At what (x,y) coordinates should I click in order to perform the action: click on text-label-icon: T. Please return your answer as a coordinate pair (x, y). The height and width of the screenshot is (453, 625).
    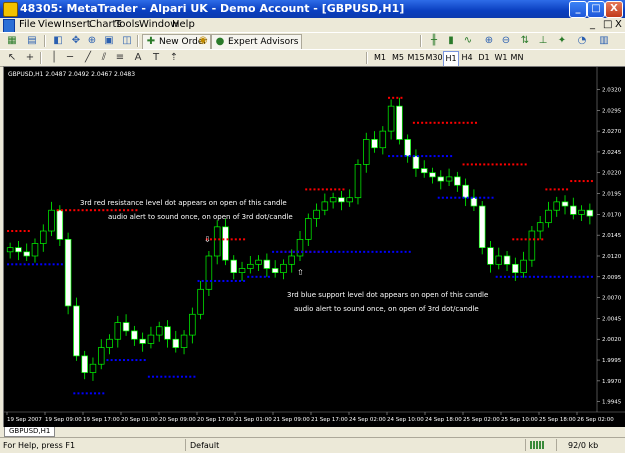
    Looking at the image, I should click on (156, 58).